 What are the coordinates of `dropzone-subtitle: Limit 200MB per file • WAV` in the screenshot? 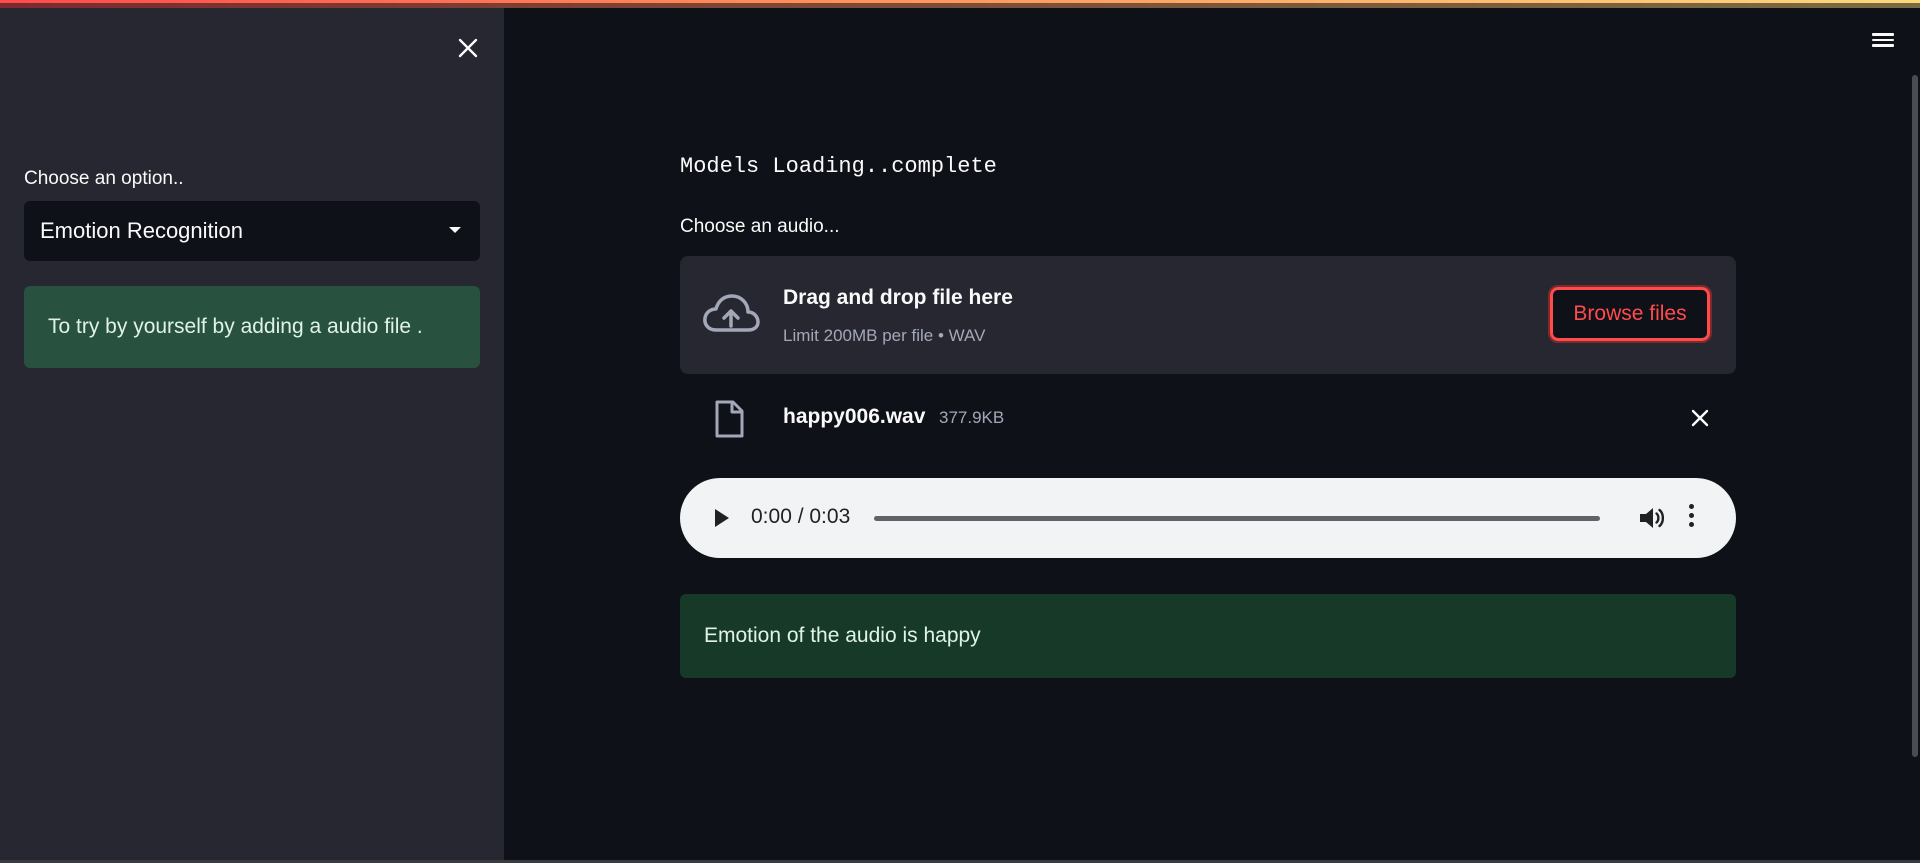 It's located at (884, 335).